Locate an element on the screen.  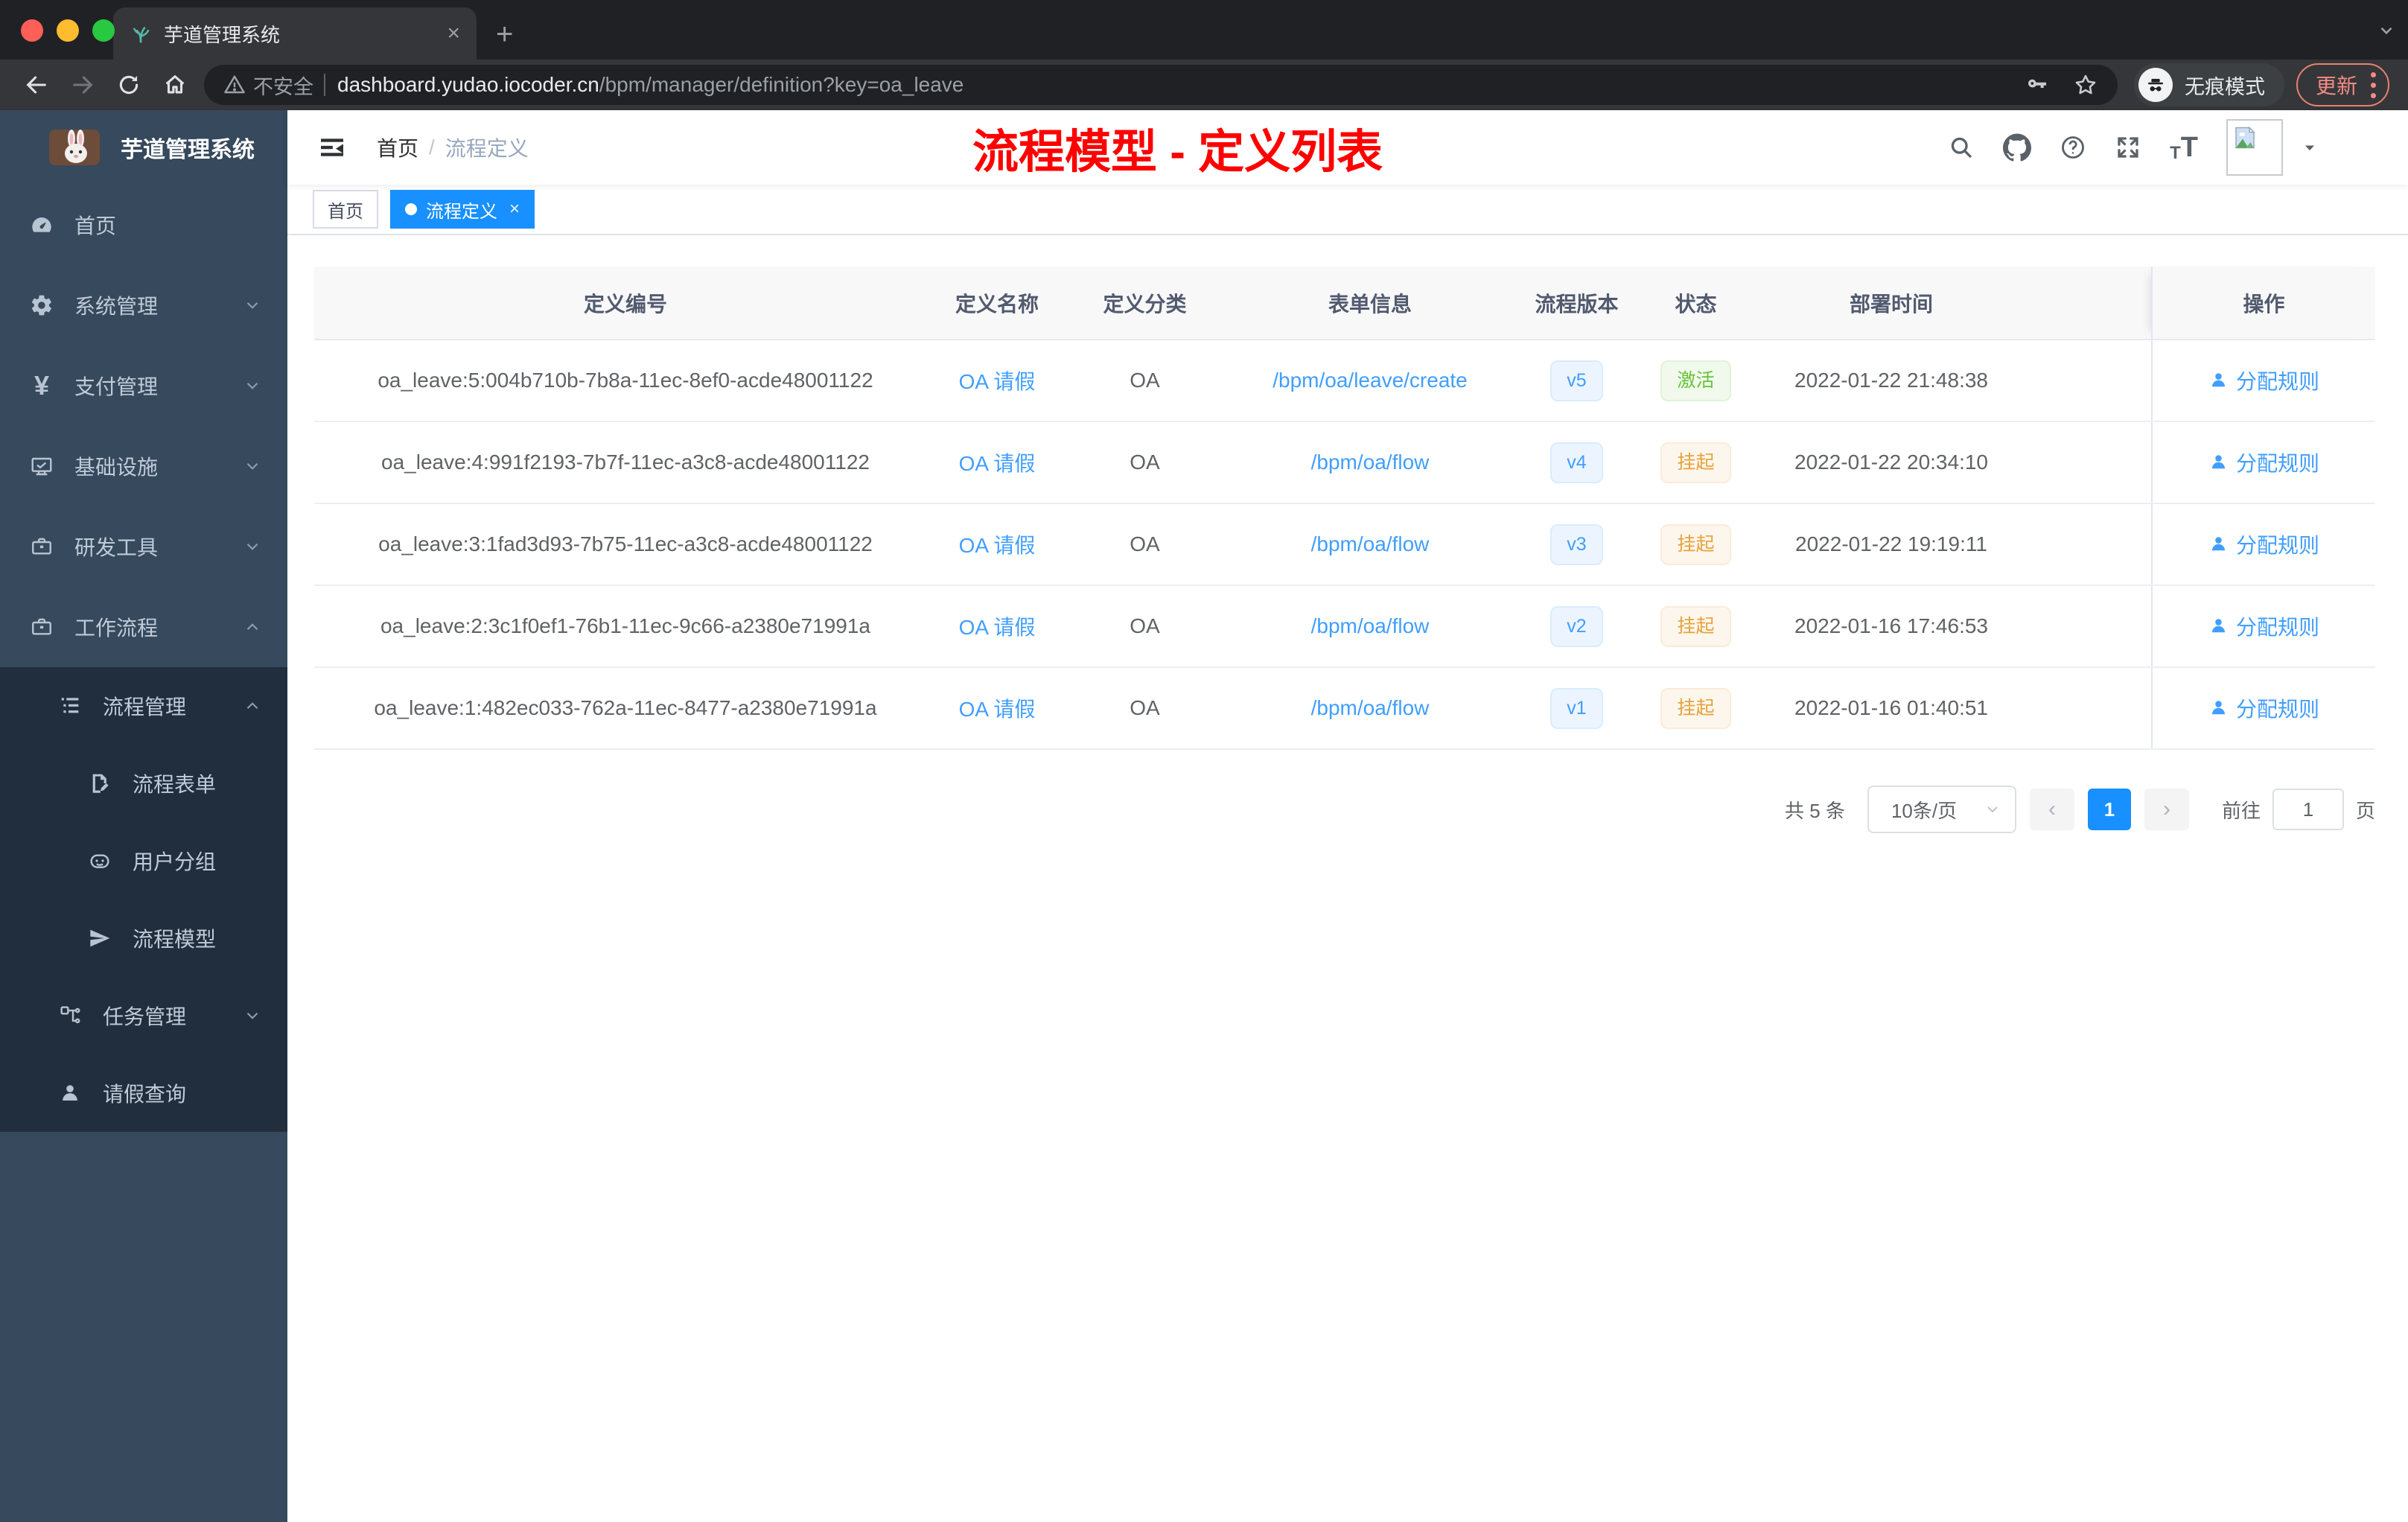
bookmark-star-icon is located at coordinates (2085, 85).